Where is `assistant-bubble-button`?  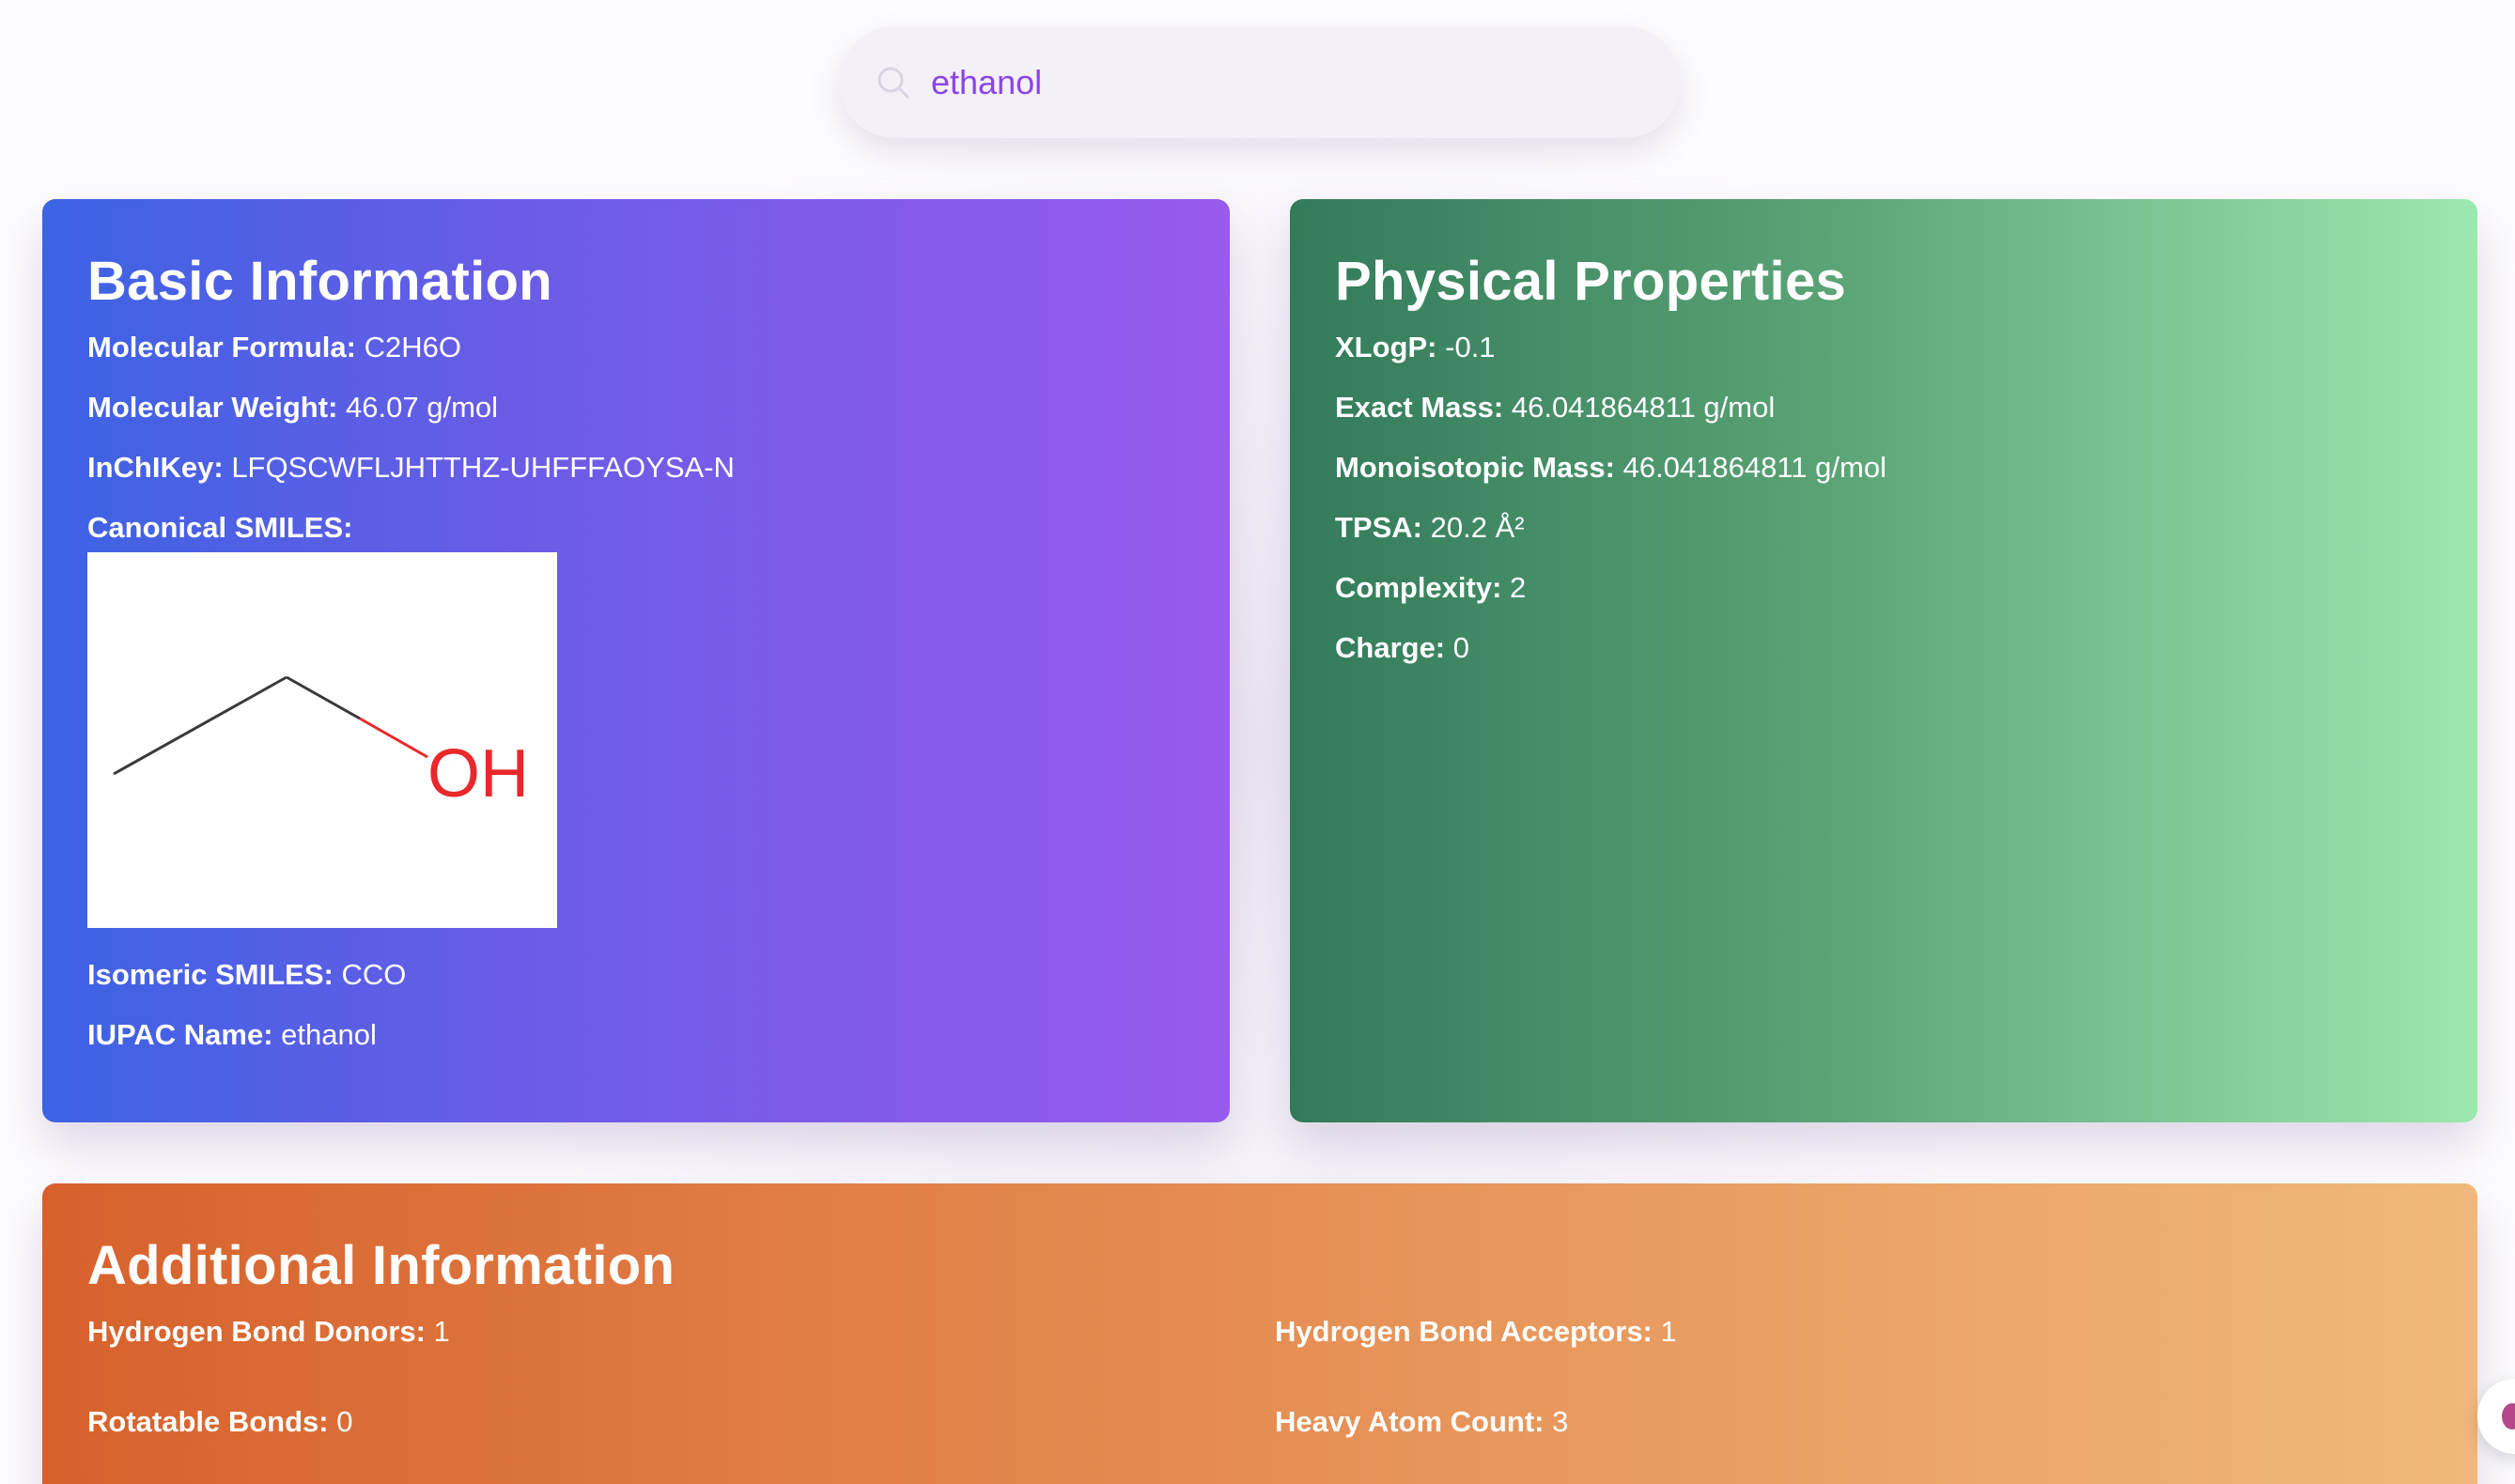 assistant-bubble-button is located at coordinates (2496, 1417).